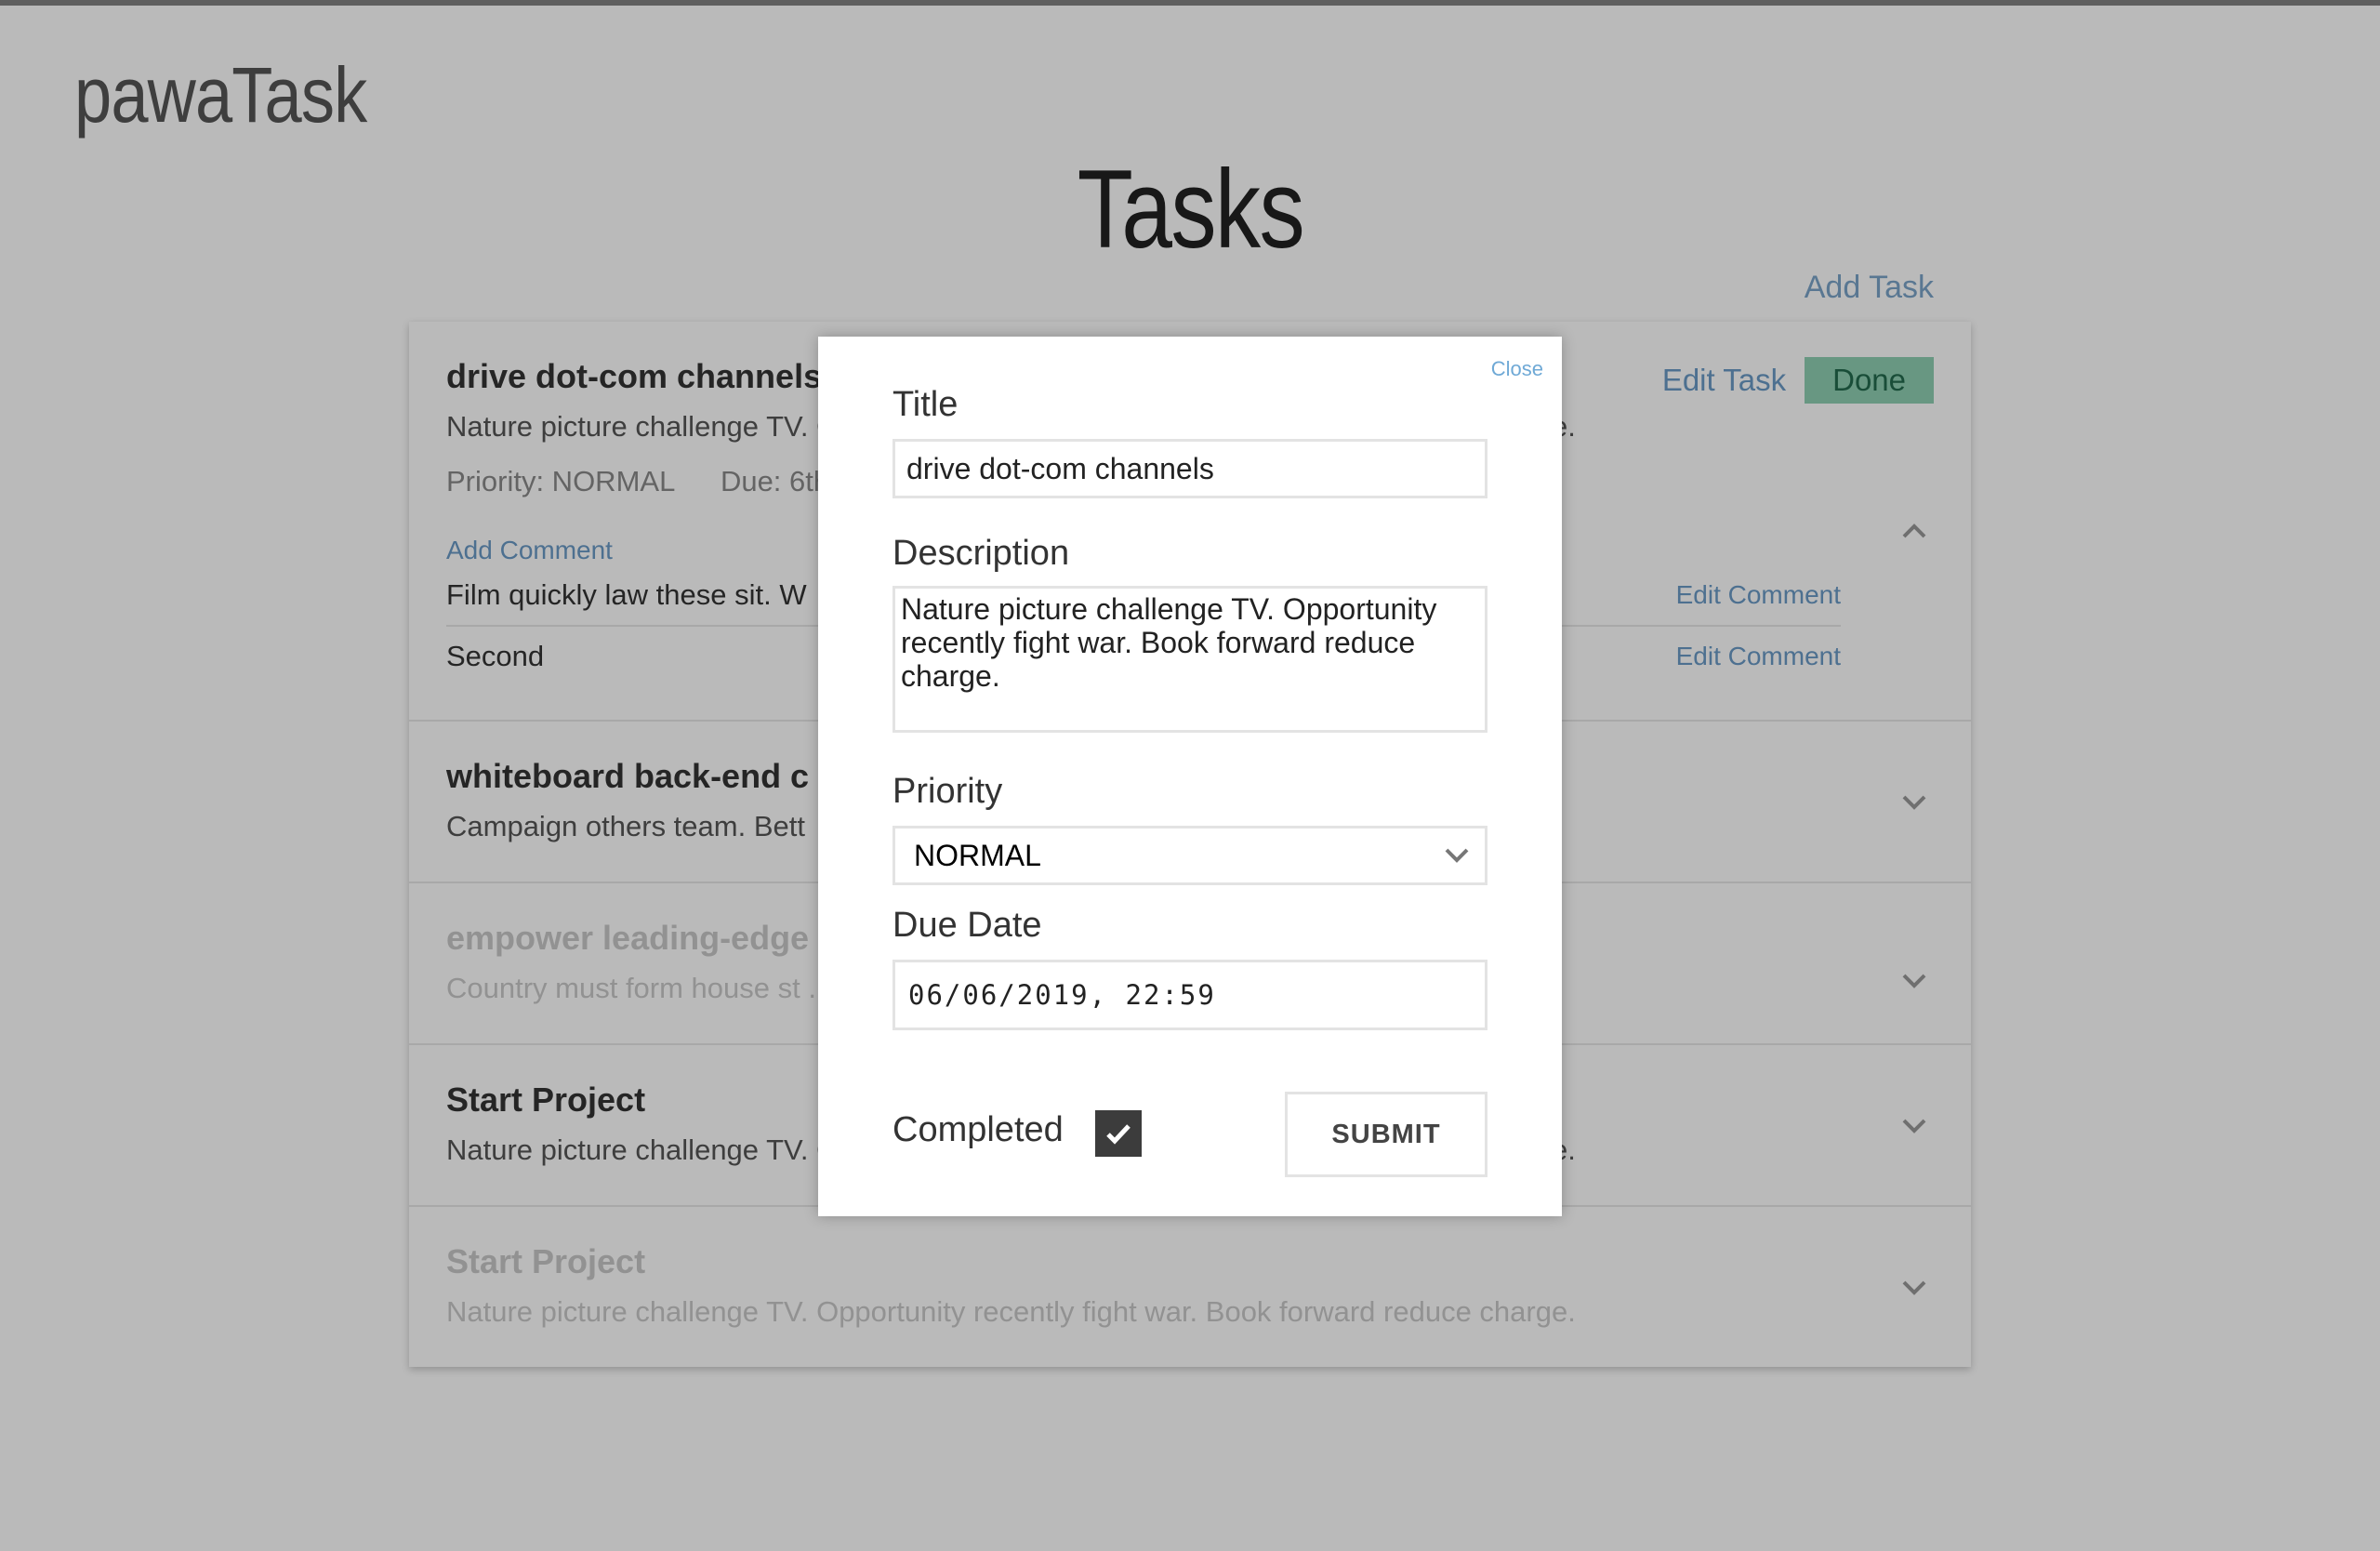 This screenshot has width=2380, height=1551. Describe the element at coordinates (1517, 369) in the screenshot. I see `close-button: Close` at that location.